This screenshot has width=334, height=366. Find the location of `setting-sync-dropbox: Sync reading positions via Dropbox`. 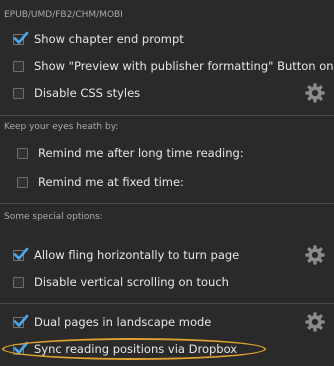

setting-sync-dropbox: Sync reading positions via Dropbox is located at coordinates (167, 349).